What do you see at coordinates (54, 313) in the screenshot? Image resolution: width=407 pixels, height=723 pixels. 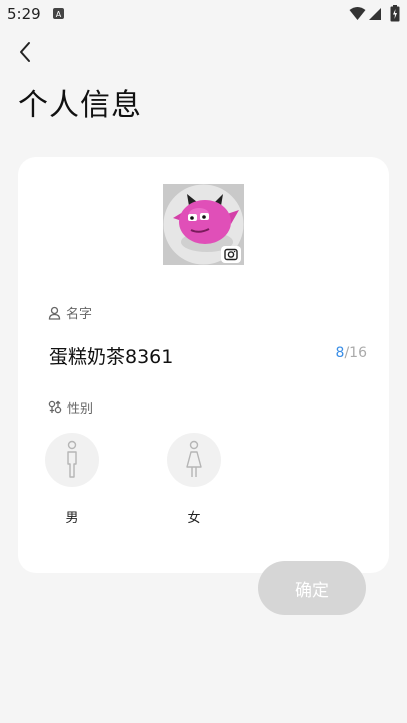 I see `person-icon` at bounding box center [54, 313].